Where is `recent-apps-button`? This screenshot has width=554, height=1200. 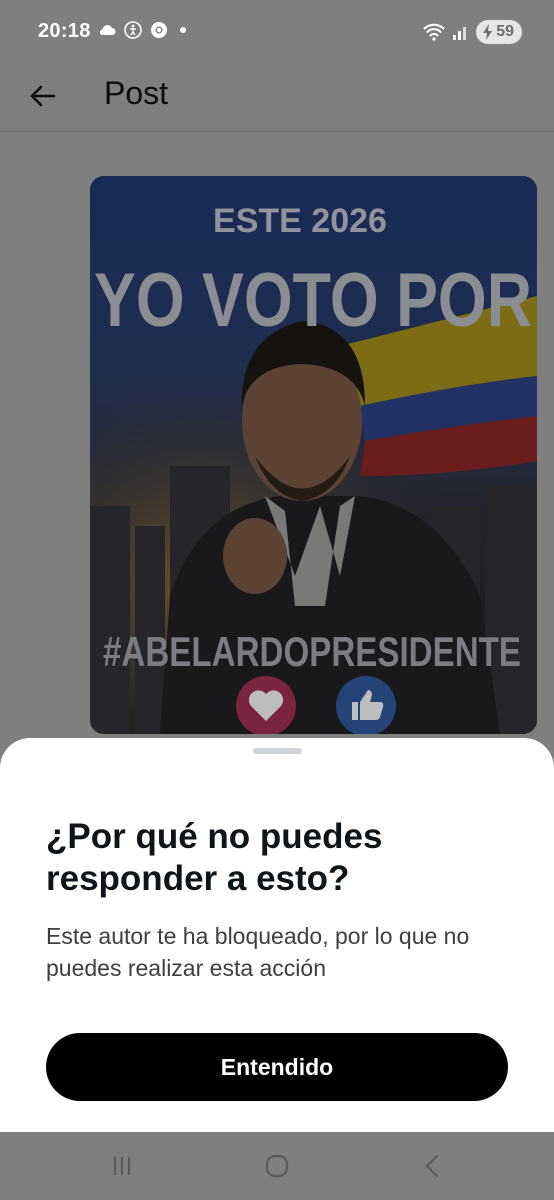
recent-apps-button is located at coordinates (122, 1166).